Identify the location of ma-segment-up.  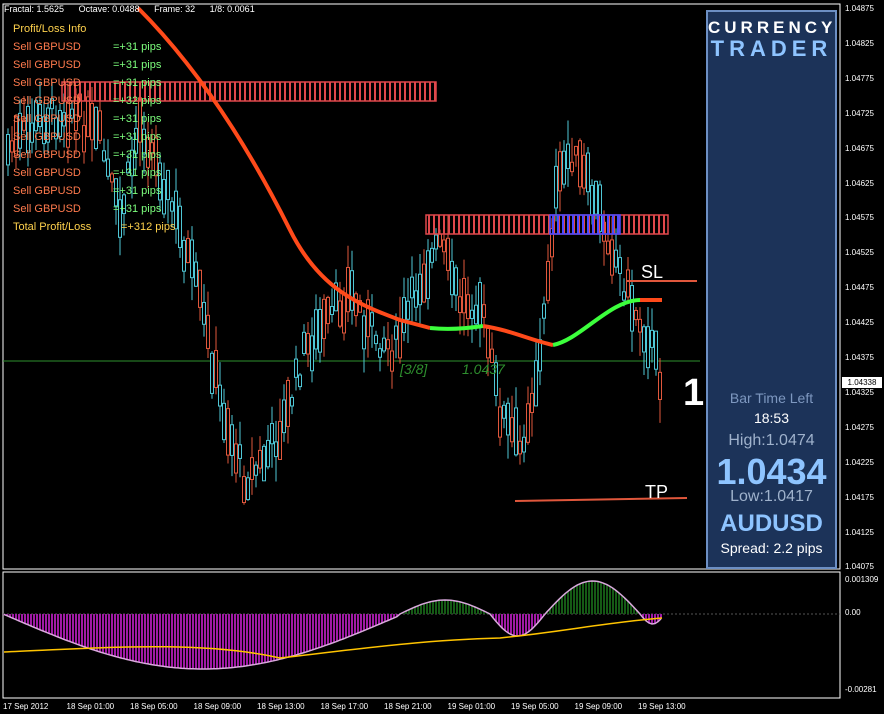
(596, 322).